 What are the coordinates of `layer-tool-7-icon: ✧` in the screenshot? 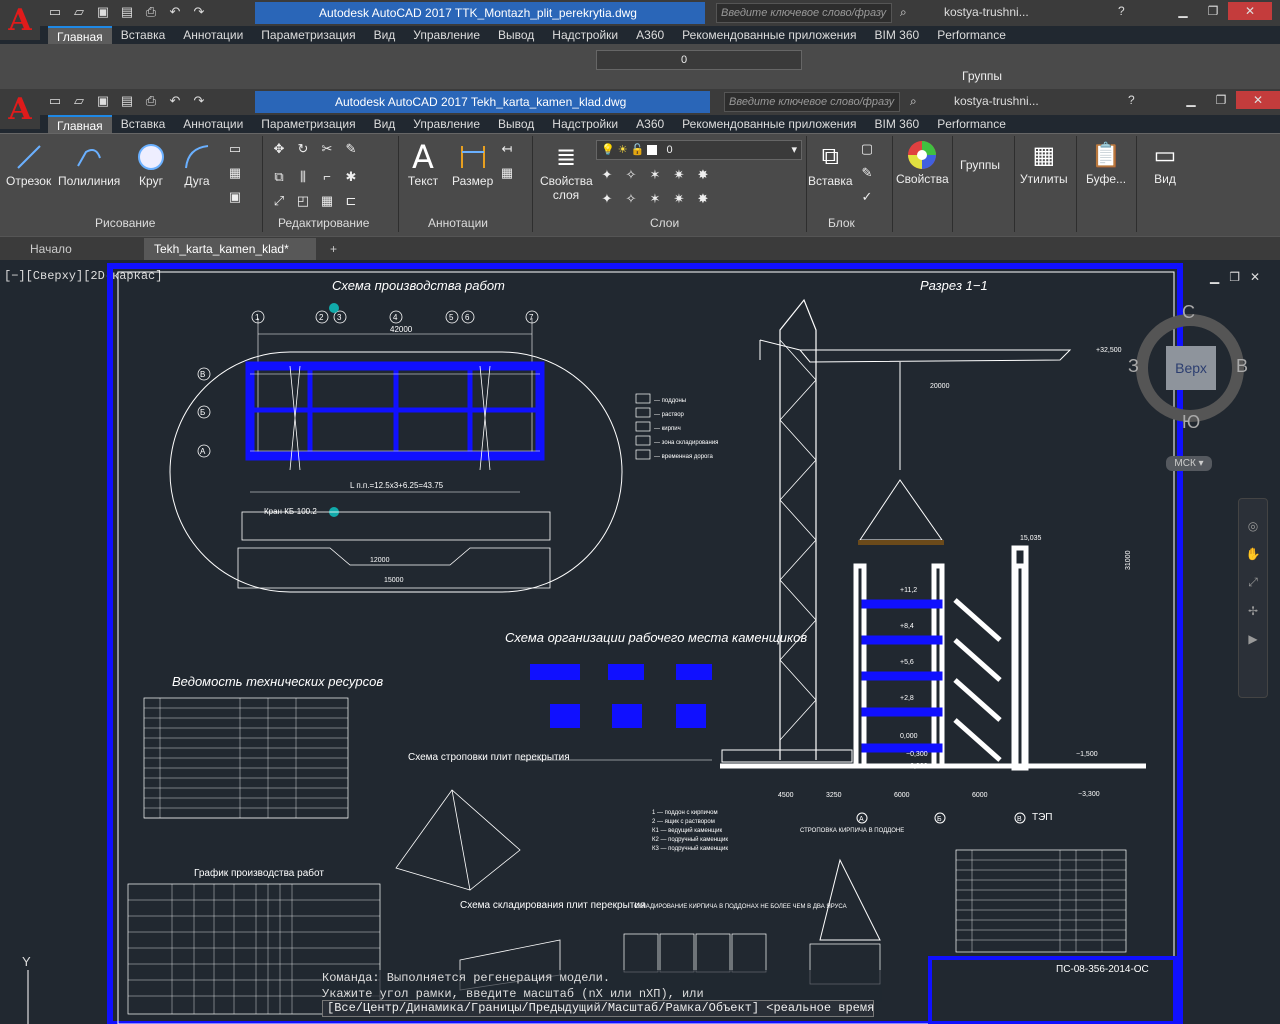 It's located at (631, 199).